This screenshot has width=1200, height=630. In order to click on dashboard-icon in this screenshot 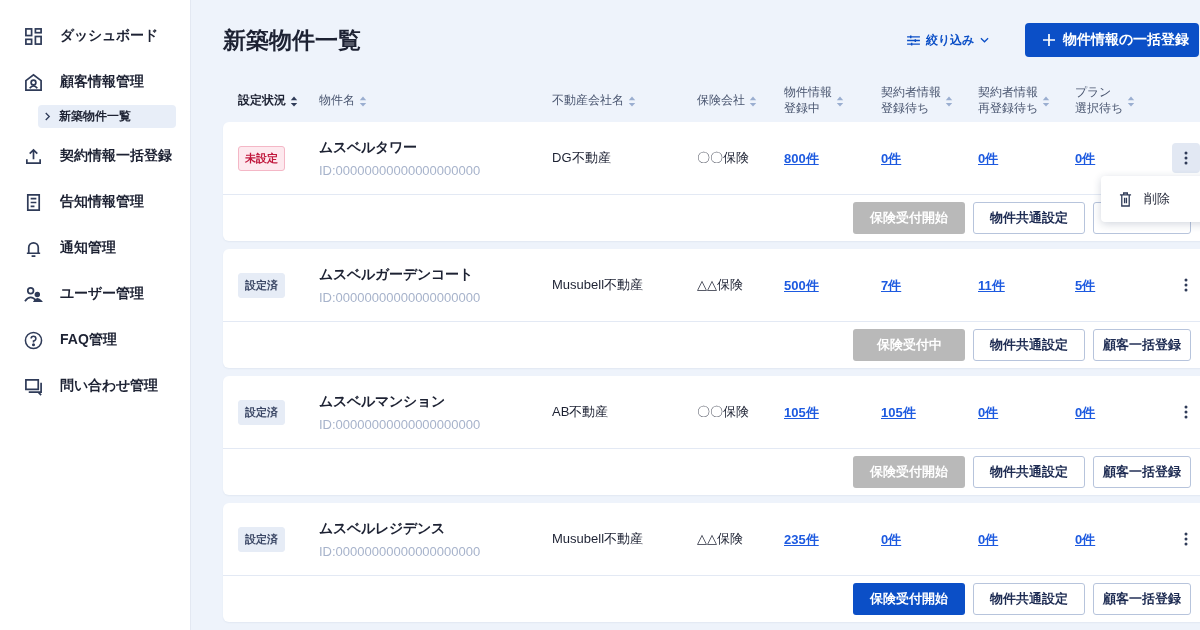, I will do `click(33, 36)`.